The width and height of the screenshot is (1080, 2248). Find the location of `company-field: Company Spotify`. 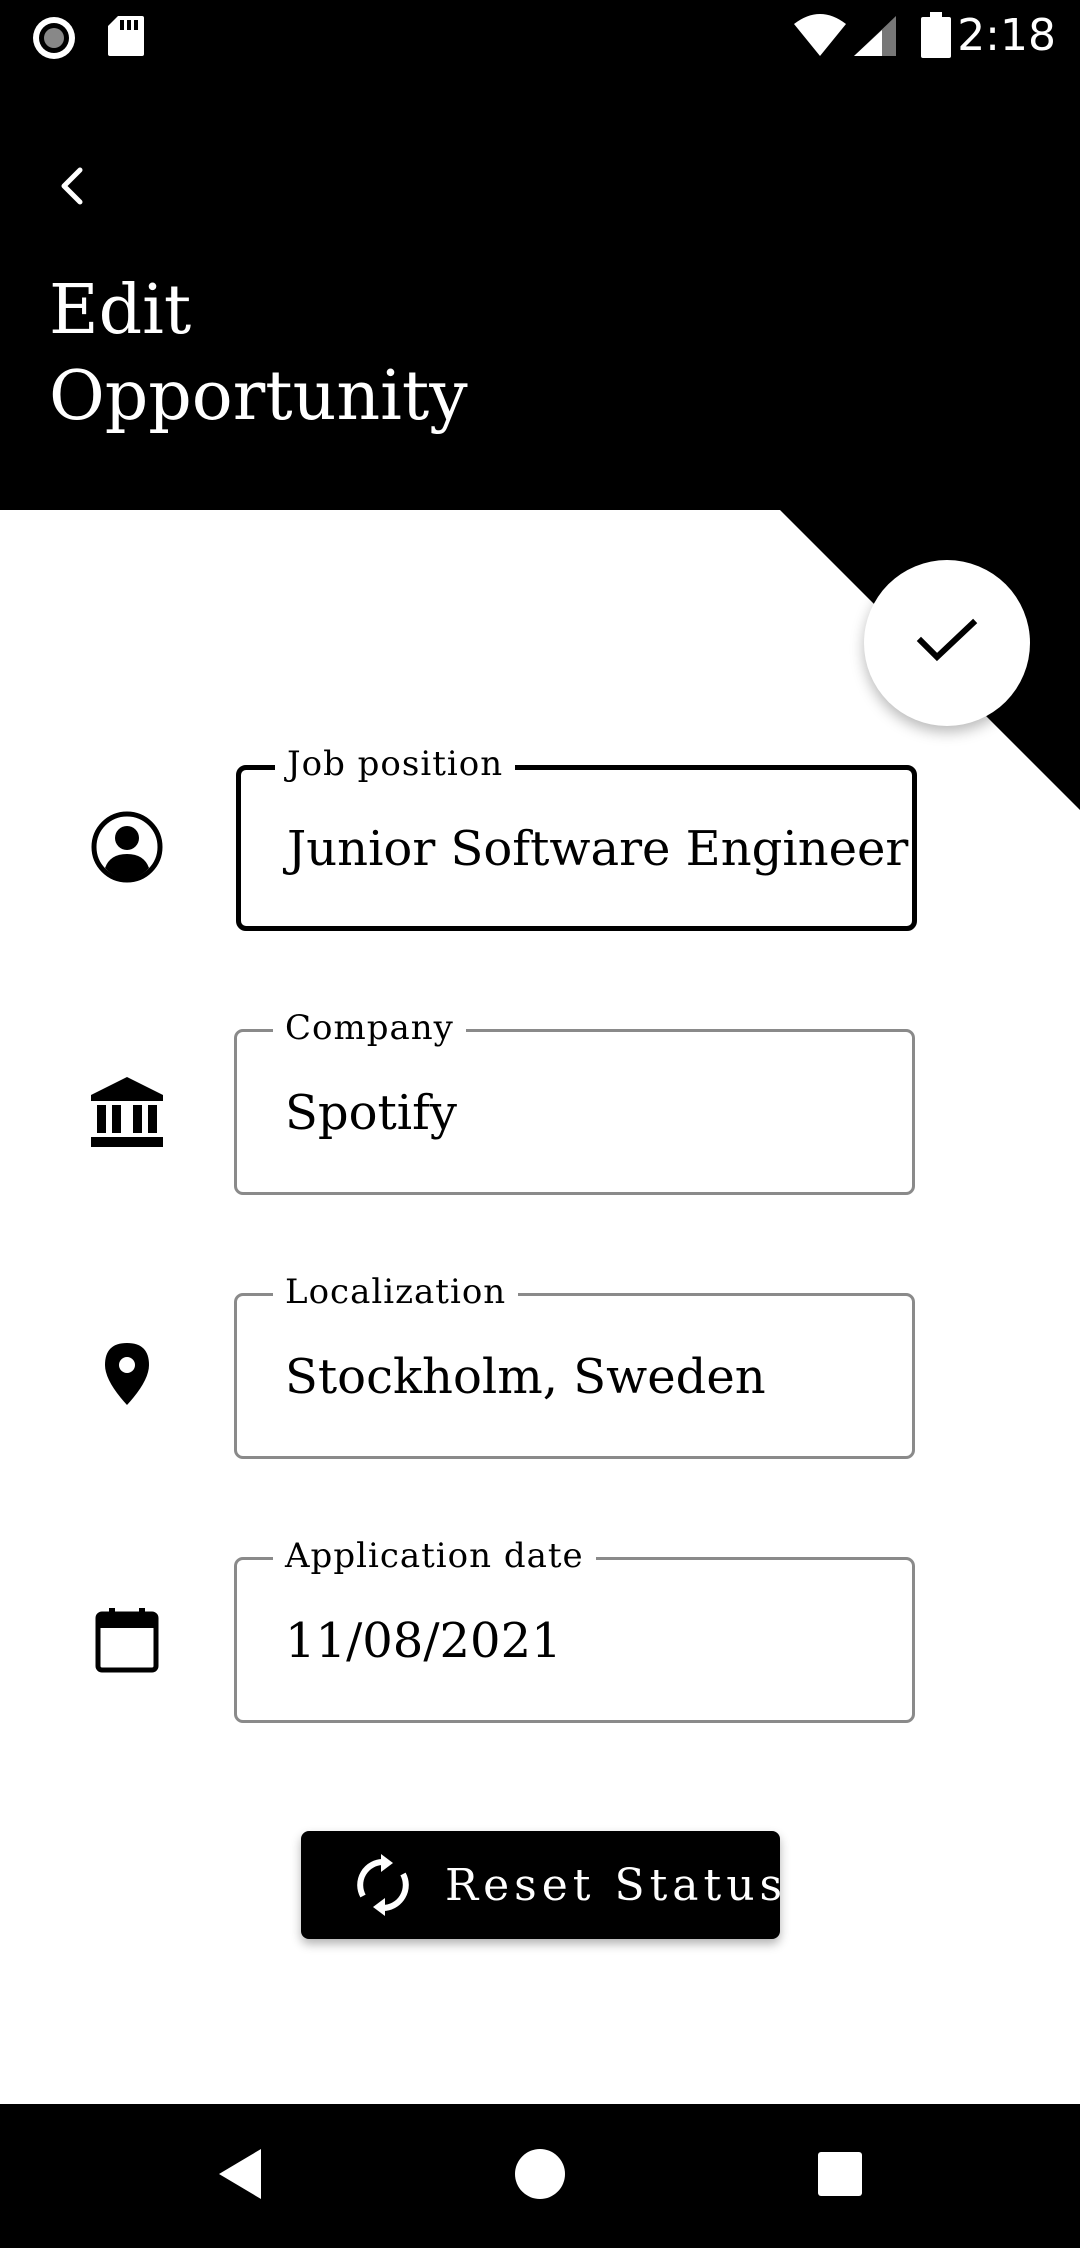

company-field: Company Spotify is located at coordinates (574, 1100).